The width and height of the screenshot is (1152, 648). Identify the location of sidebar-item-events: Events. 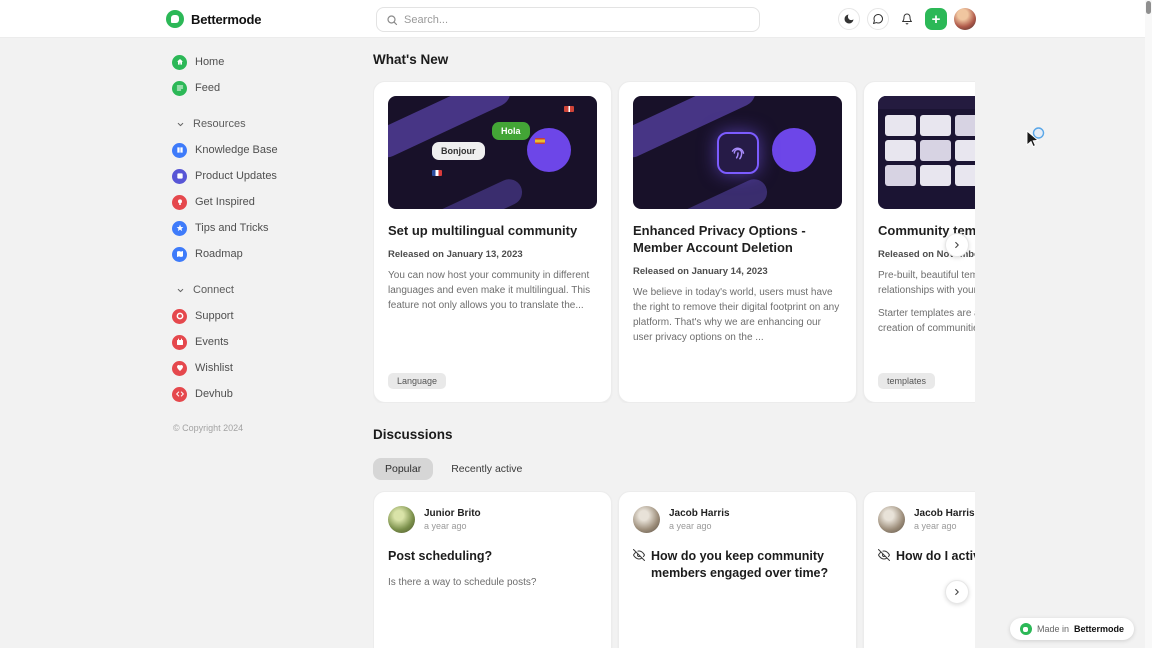
(269, 342).